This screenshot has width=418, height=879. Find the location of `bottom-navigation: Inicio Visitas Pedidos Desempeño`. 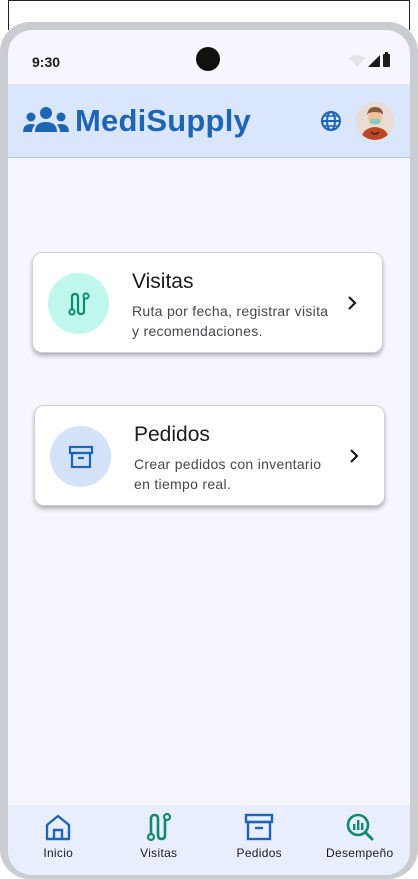

bottom-navigation: Inicio Visitas Pedidos Desempeño is located at coordinates (209, 840).